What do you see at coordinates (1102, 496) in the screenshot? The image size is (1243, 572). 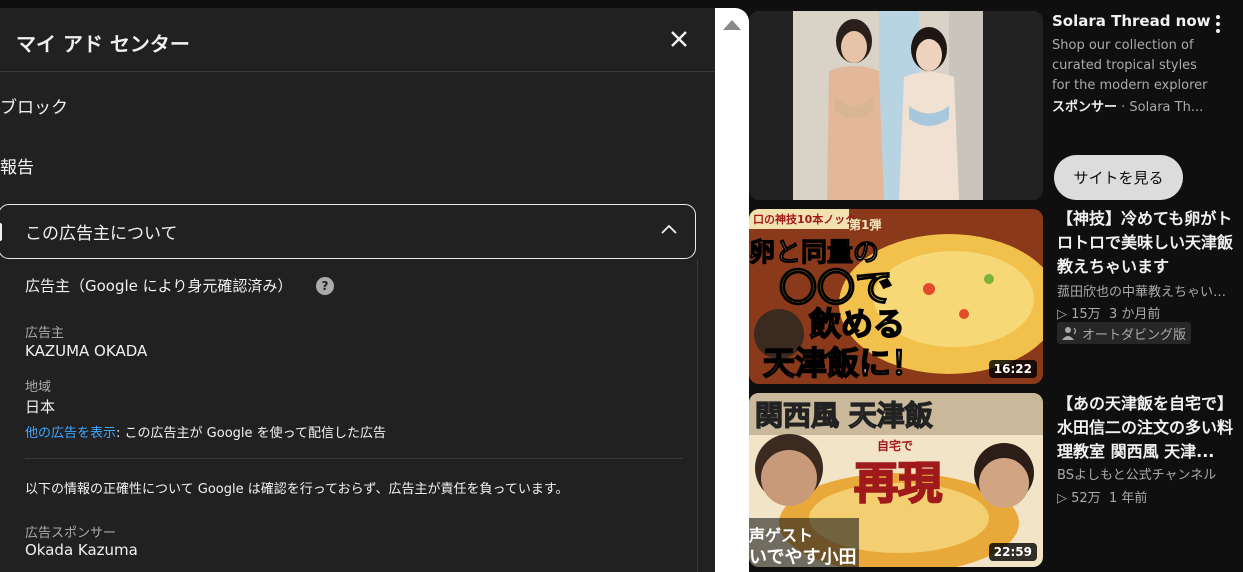 I see `video-stats: ▷ 52万 1 年前` at bounding box center [1102, 496].